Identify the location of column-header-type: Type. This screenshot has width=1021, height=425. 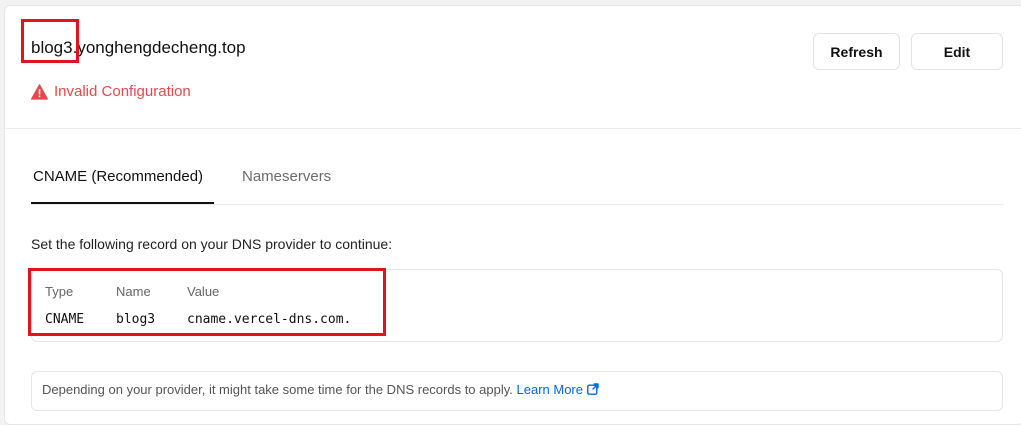
(59, 291).